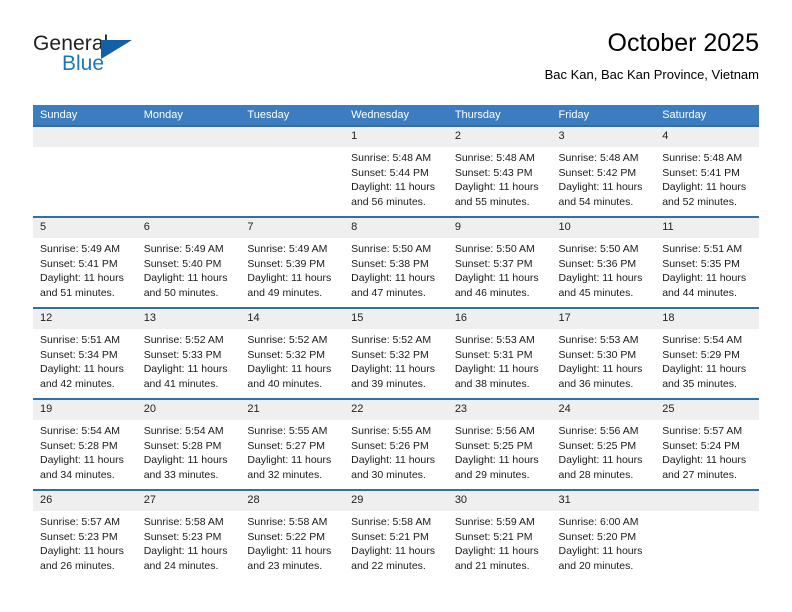 The image size is (792, 612). Describe the element at coordinates (183, 522) in the screenshot. I see `sunrise-text: Sunrise: 5:58 AM` at that location.